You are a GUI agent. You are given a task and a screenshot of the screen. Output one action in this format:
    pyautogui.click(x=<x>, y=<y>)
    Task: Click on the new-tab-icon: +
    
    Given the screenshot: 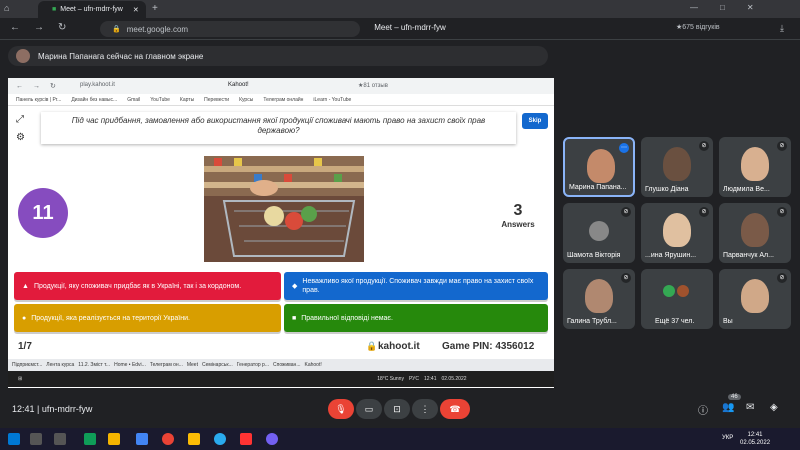 What is the action you would take?
    pyautogui.click(x=155, y=8)
    